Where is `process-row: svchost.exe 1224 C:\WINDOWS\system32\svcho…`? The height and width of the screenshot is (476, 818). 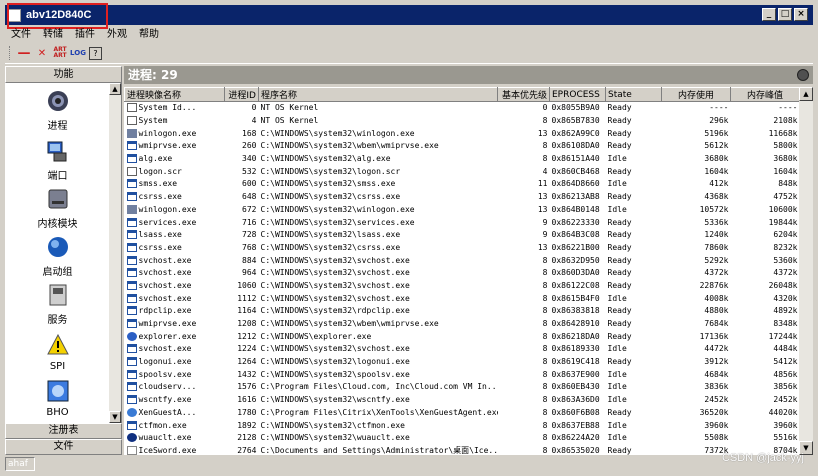 process-row: svchost.exe 1224 C:\WINDOWS\system32\svcho… is located at coordinates (462, 349).